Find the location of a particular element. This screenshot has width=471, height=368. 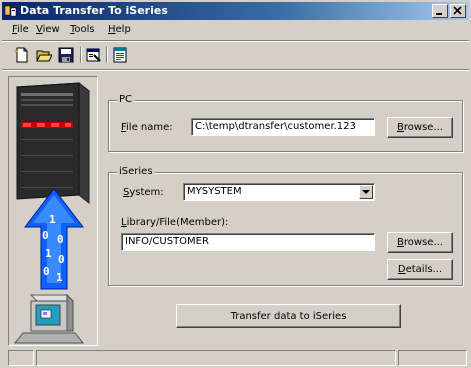

close-button is located at coordinates (458, 11).